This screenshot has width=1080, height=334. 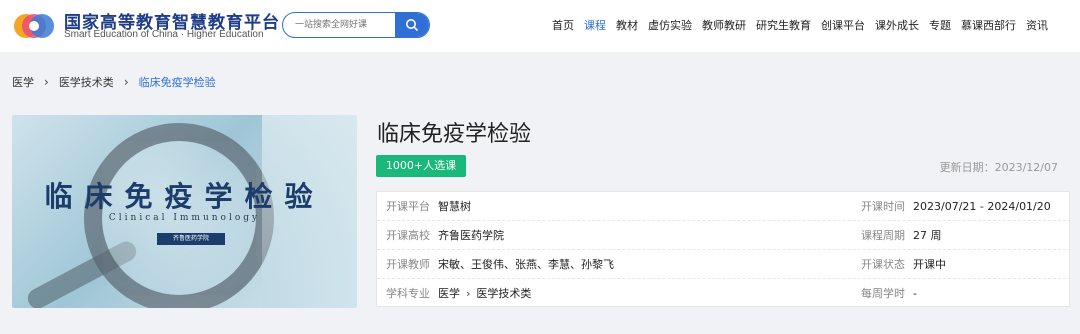 What do you see at coordinates (982, 206) in the screenshot?
I see `time-value: 2023/07/21 - 2024/01/20` at bounding box center [982, 206].